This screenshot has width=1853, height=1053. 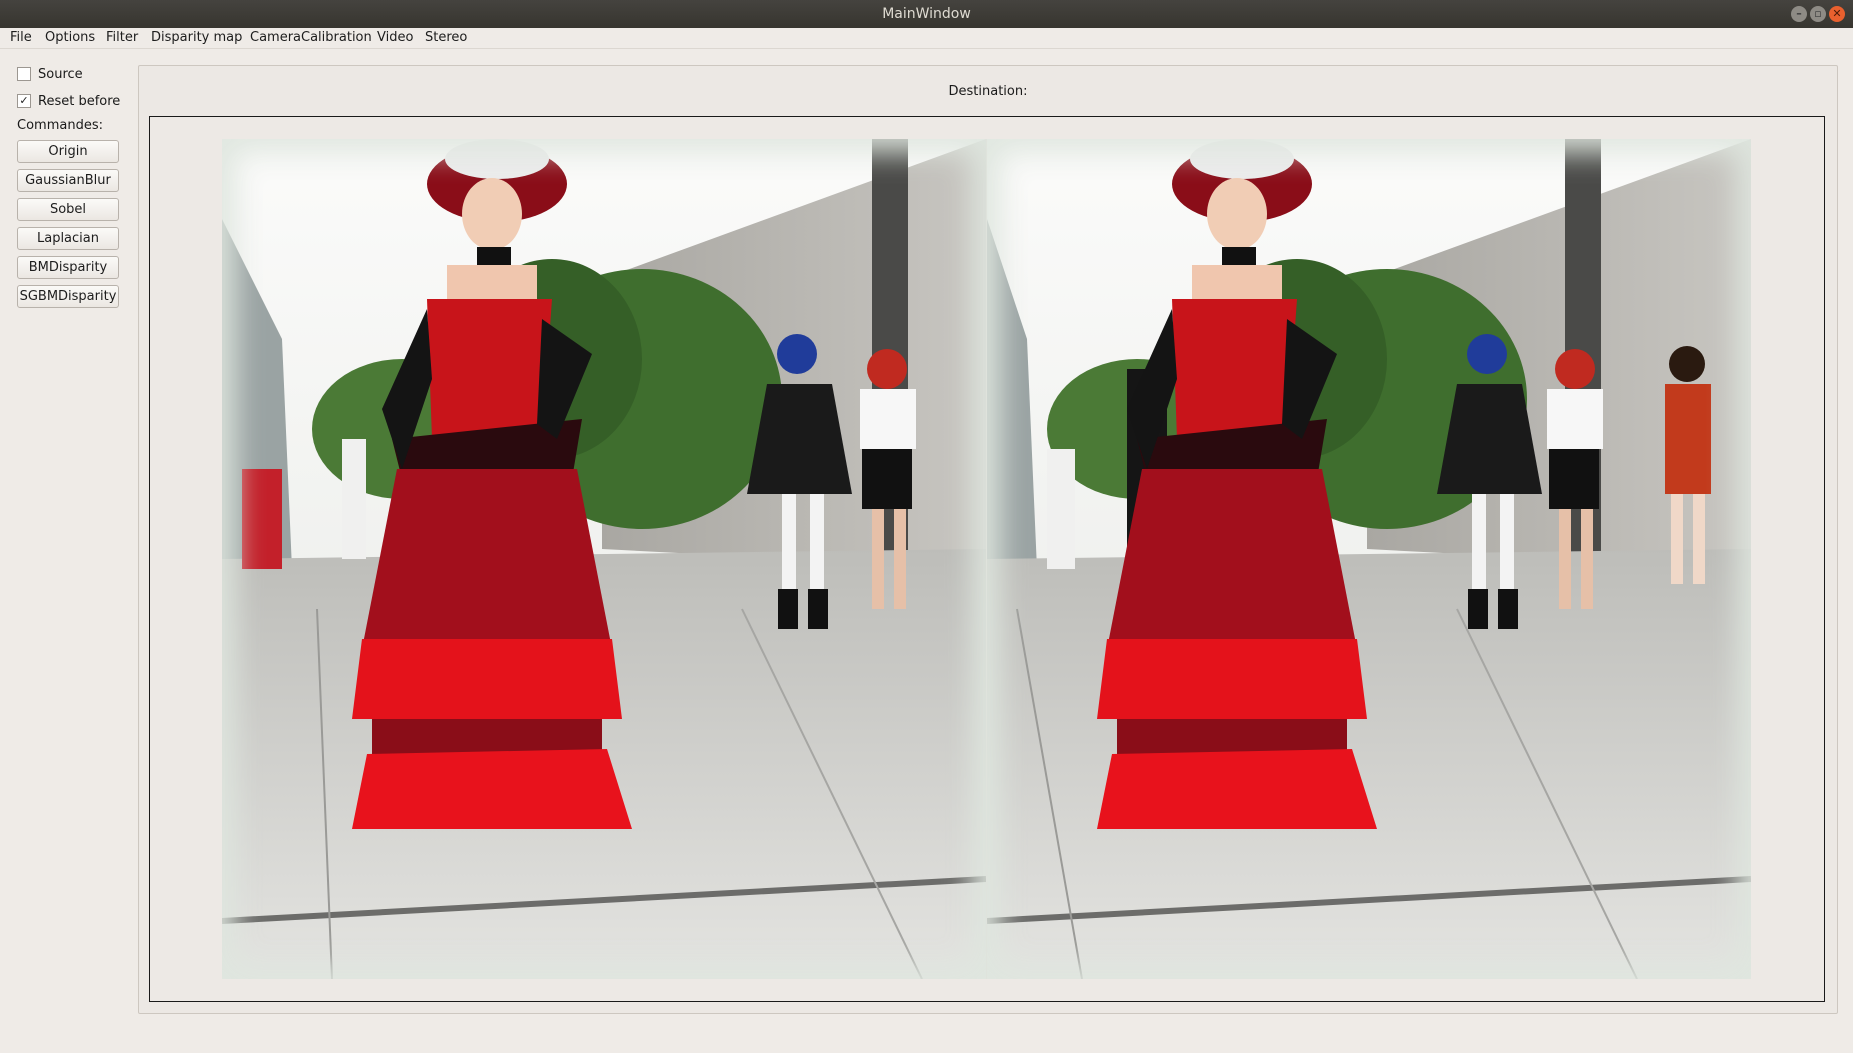 What do you see at coordinates (60, 125) in the screenshot?
I see `commandes-label: Commandes:` at bounding box center [60, 125].